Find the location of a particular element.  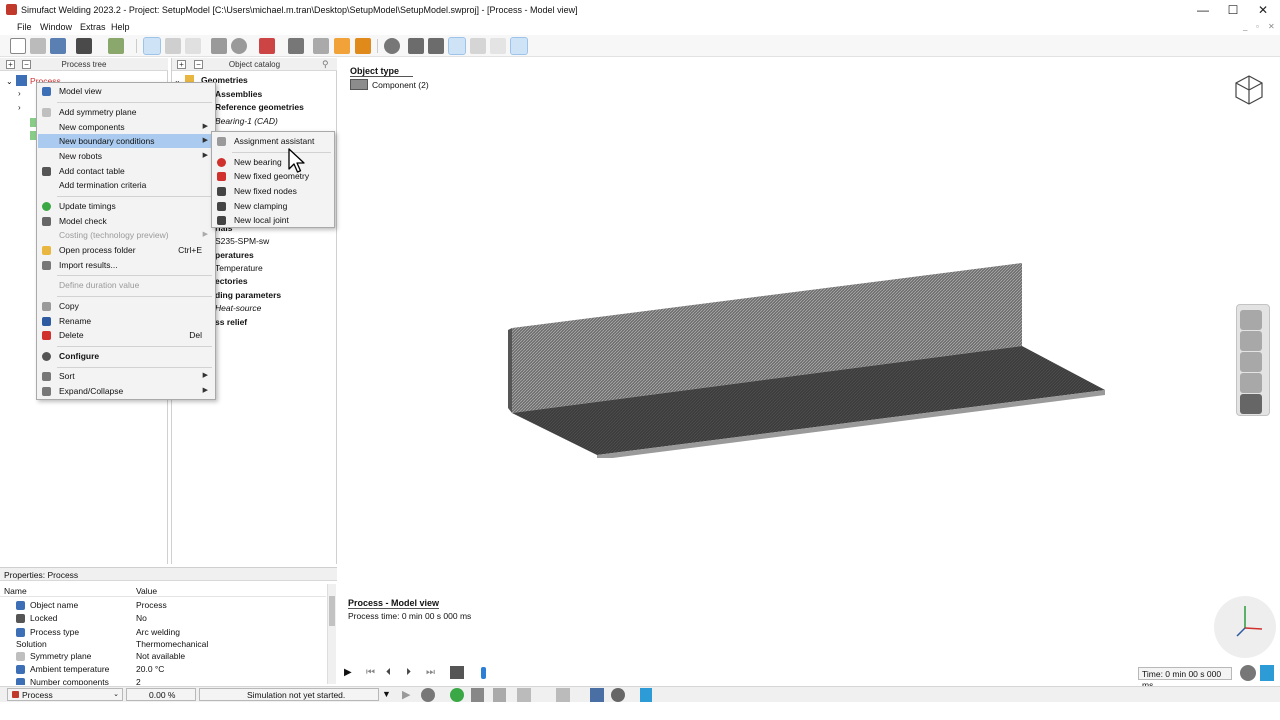

menu-item-add-contact-table: Add contact table is located at coordinates (126, 171).